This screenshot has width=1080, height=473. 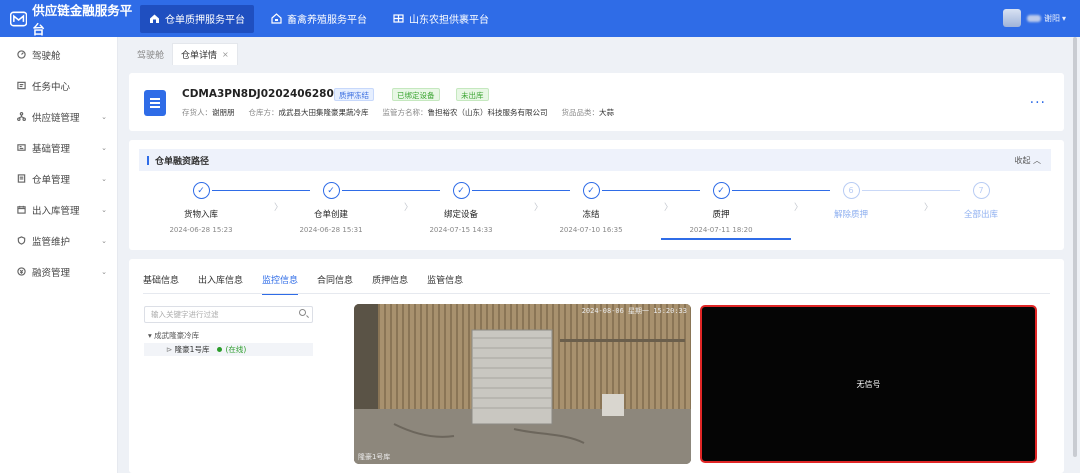 What do you see at coordinates (302, 312) in the screenshot?
I see `search-icon` at bounding box center [302, 312].